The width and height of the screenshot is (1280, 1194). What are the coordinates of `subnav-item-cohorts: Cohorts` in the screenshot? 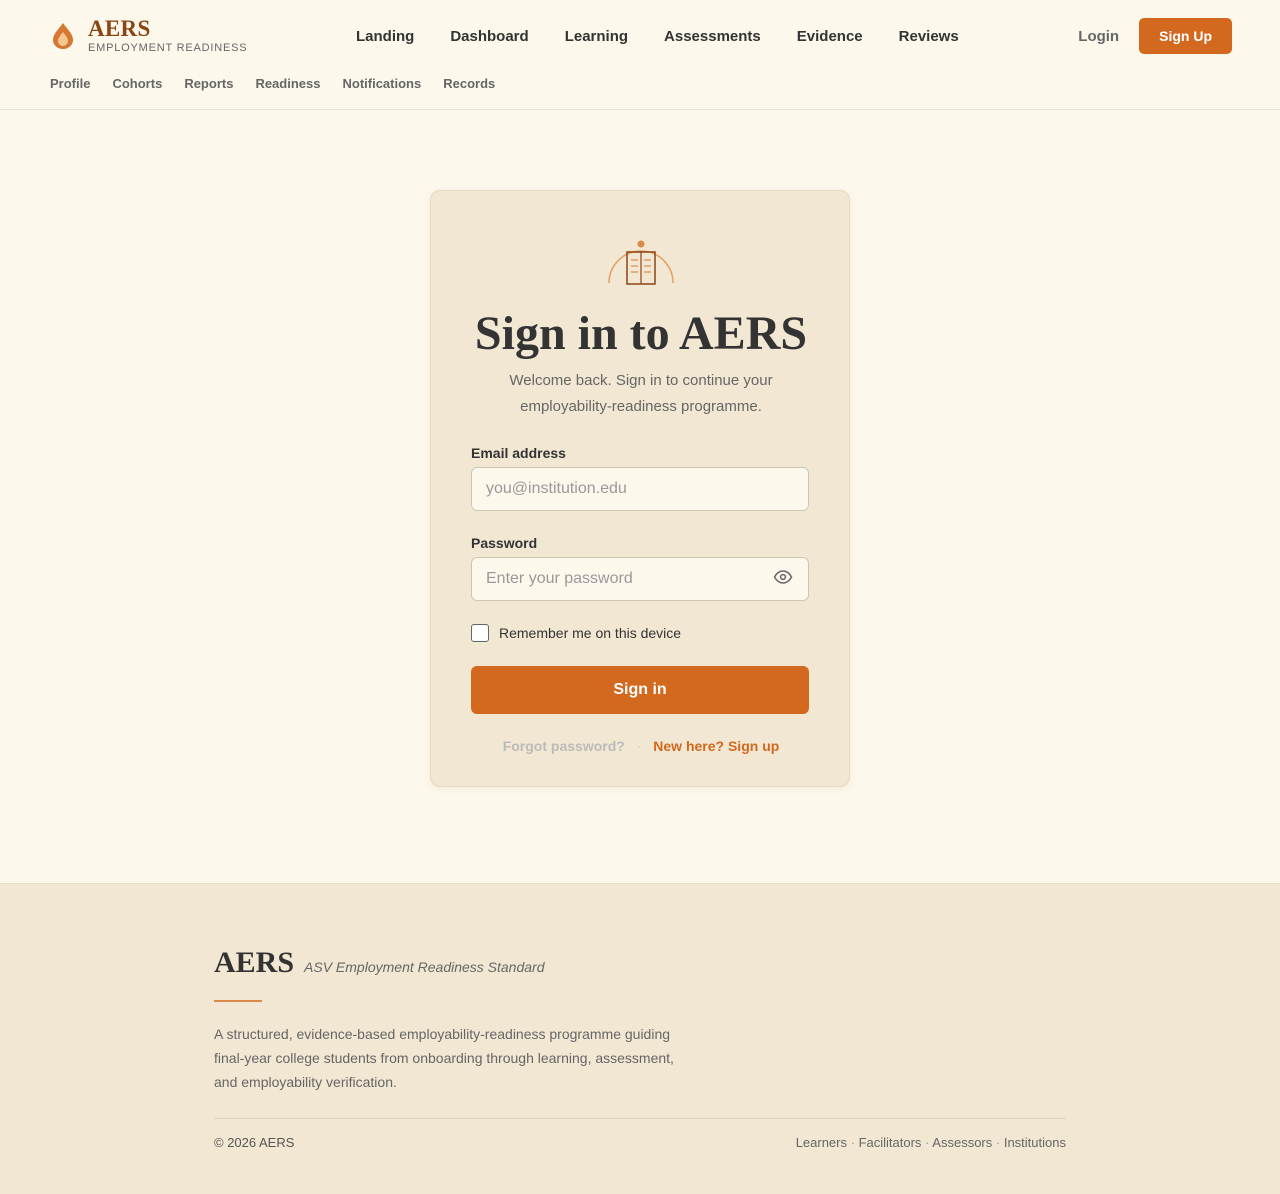 It's located at (137, 83).